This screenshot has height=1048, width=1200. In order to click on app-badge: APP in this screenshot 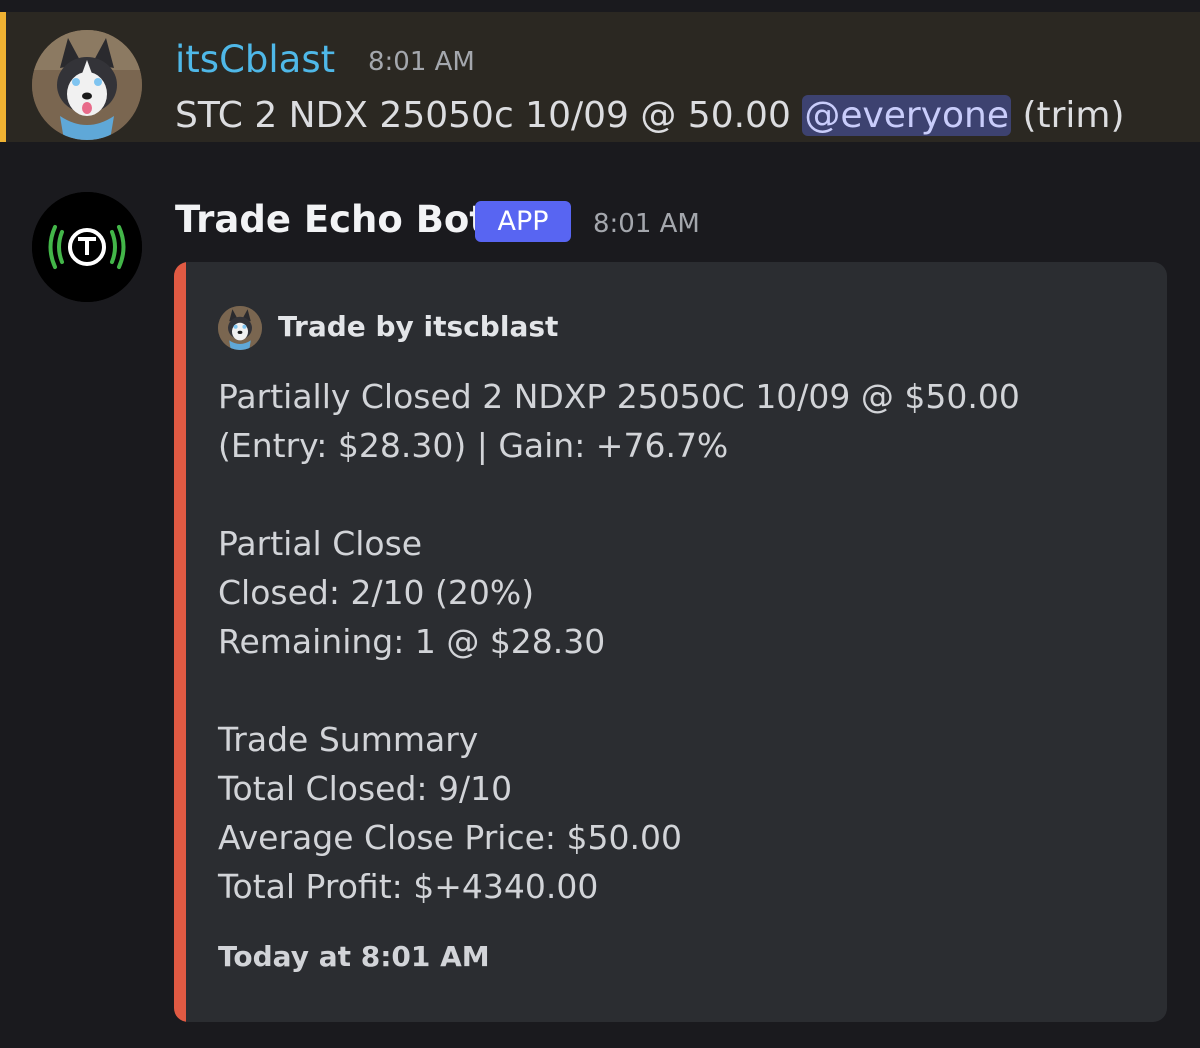, I will do `click(523, 221)`.